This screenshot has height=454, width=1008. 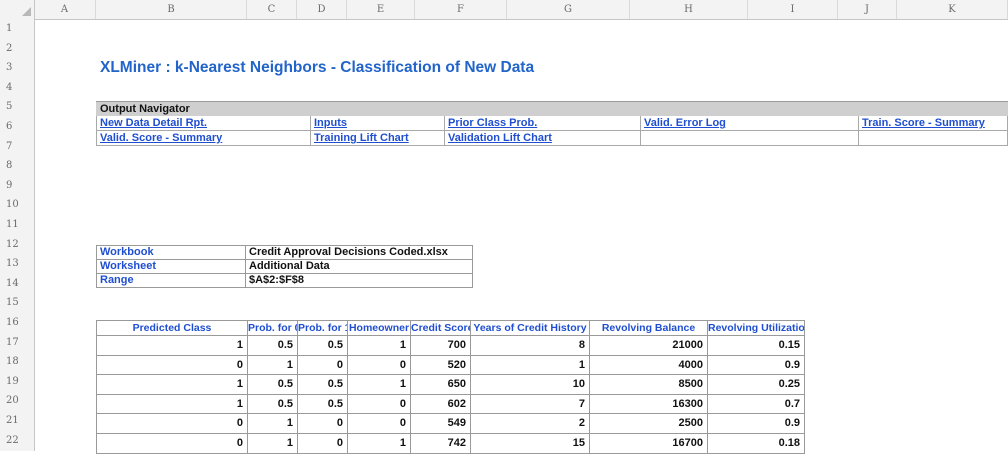 I want to click on row-header-14: 14, so click(x=17, y=283).